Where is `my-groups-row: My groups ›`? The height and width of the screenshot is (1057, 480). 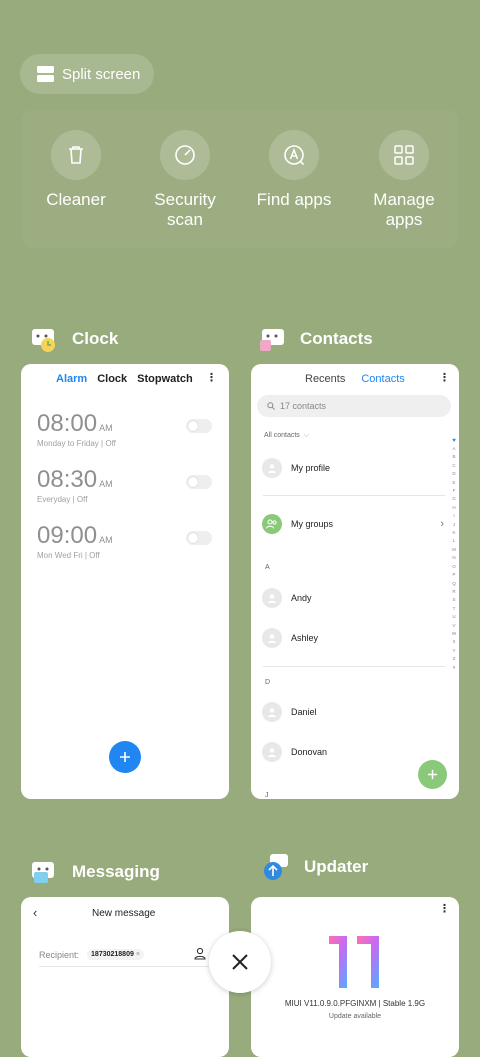 my-groups-row: My groups › is located at coordinates (353, 524).